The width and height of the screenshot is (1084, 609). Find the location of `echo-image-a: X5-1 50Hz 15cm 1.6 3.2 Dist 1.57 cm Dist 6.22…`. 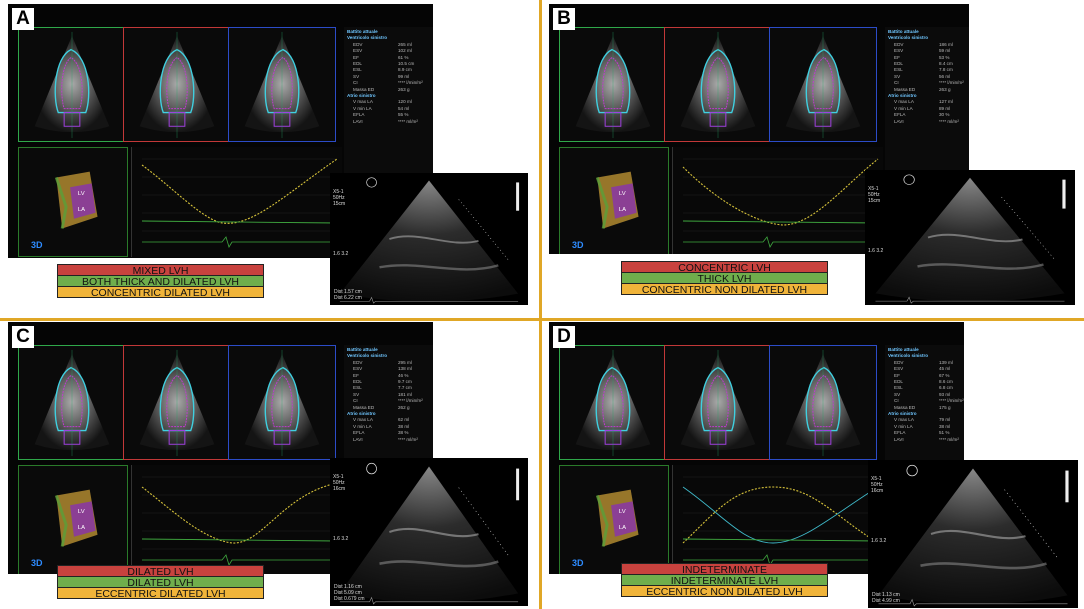

echo-image-a: X5-1 50Hz 15cm 1.6 3.2 Dist 1.57 cm Dist 6.22… is located at coordinates (429, 239).